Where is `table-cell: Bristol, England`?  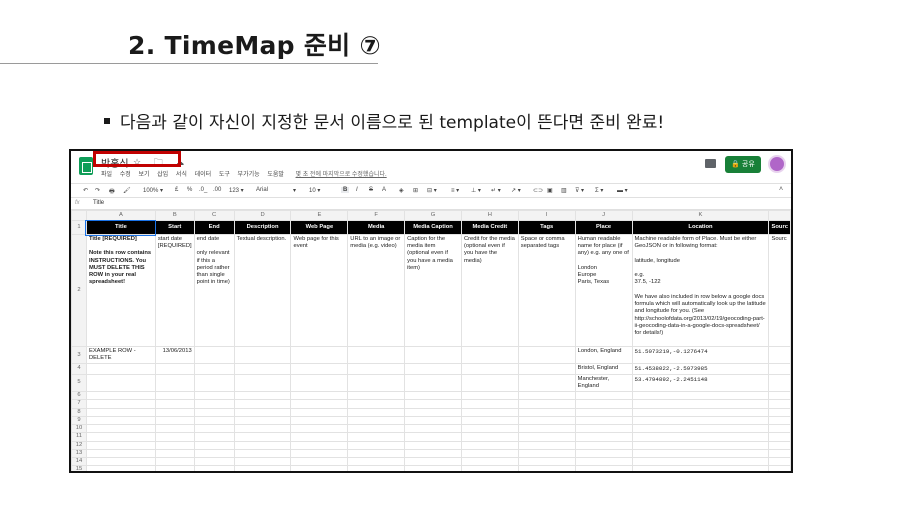
table-cell: Bristol, England is located at coordinates (603, 369).